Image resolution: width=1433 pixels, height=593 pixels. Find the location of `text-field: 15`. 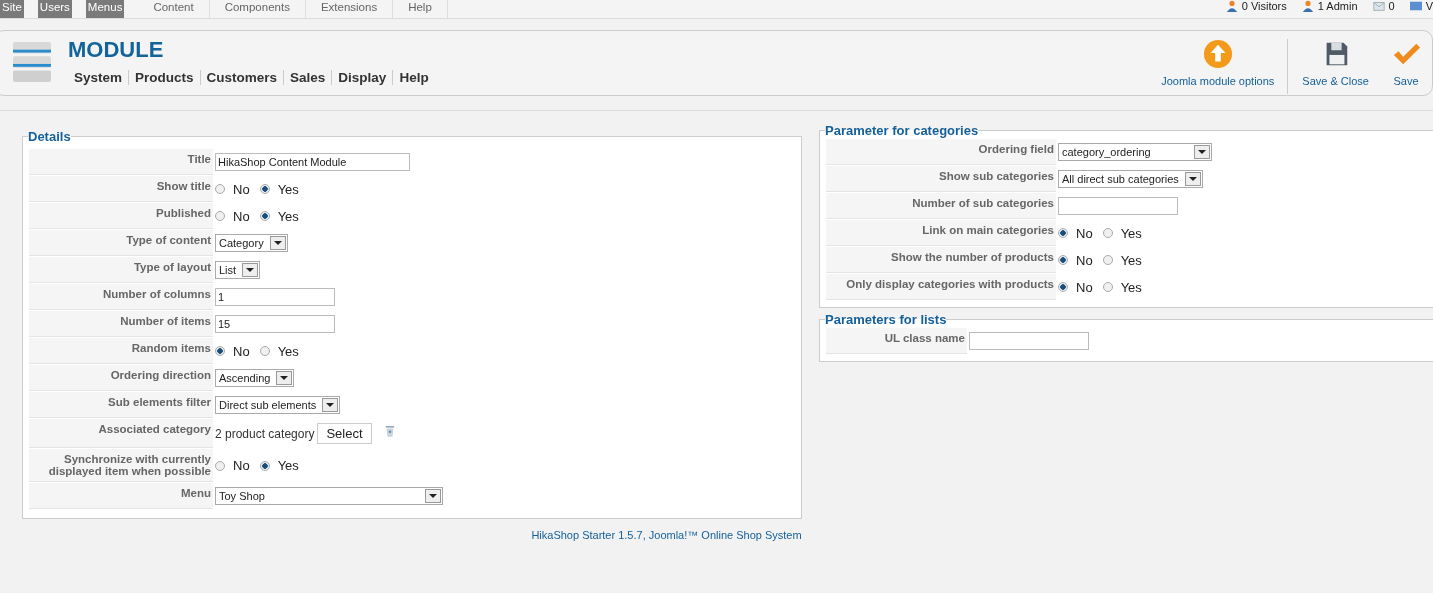

text-field: 15 is located at coordinates (275, 324).